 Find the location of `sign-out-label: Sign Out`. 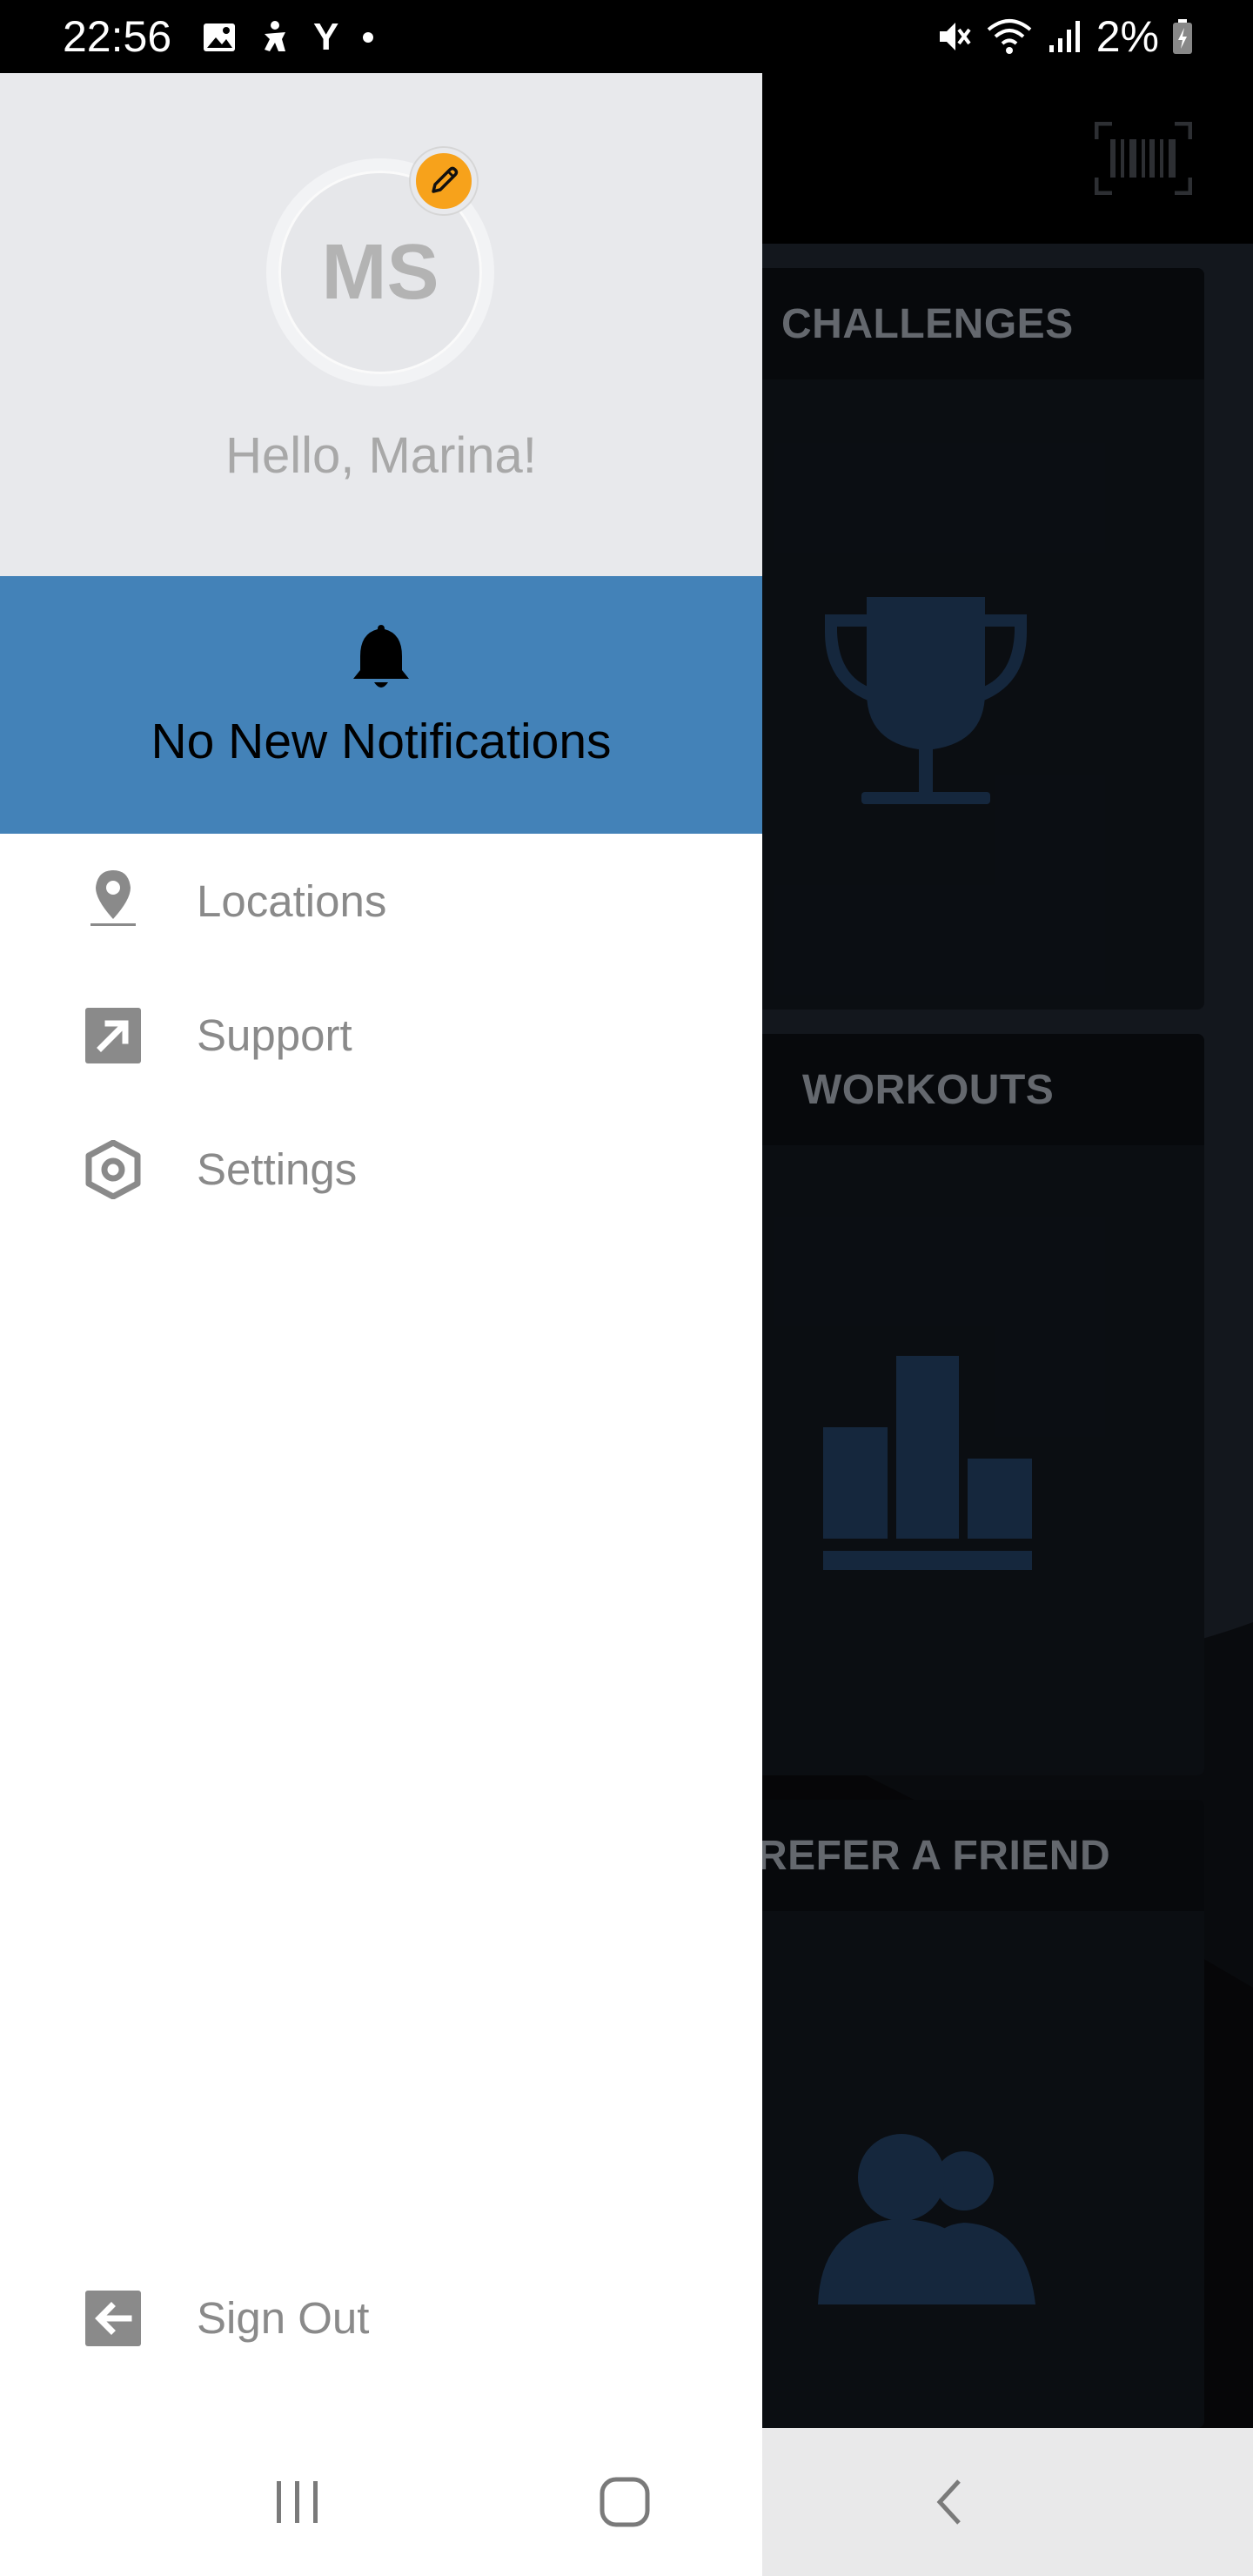

sign-out-label: Sign Out is located at coordinates (283, 2318).